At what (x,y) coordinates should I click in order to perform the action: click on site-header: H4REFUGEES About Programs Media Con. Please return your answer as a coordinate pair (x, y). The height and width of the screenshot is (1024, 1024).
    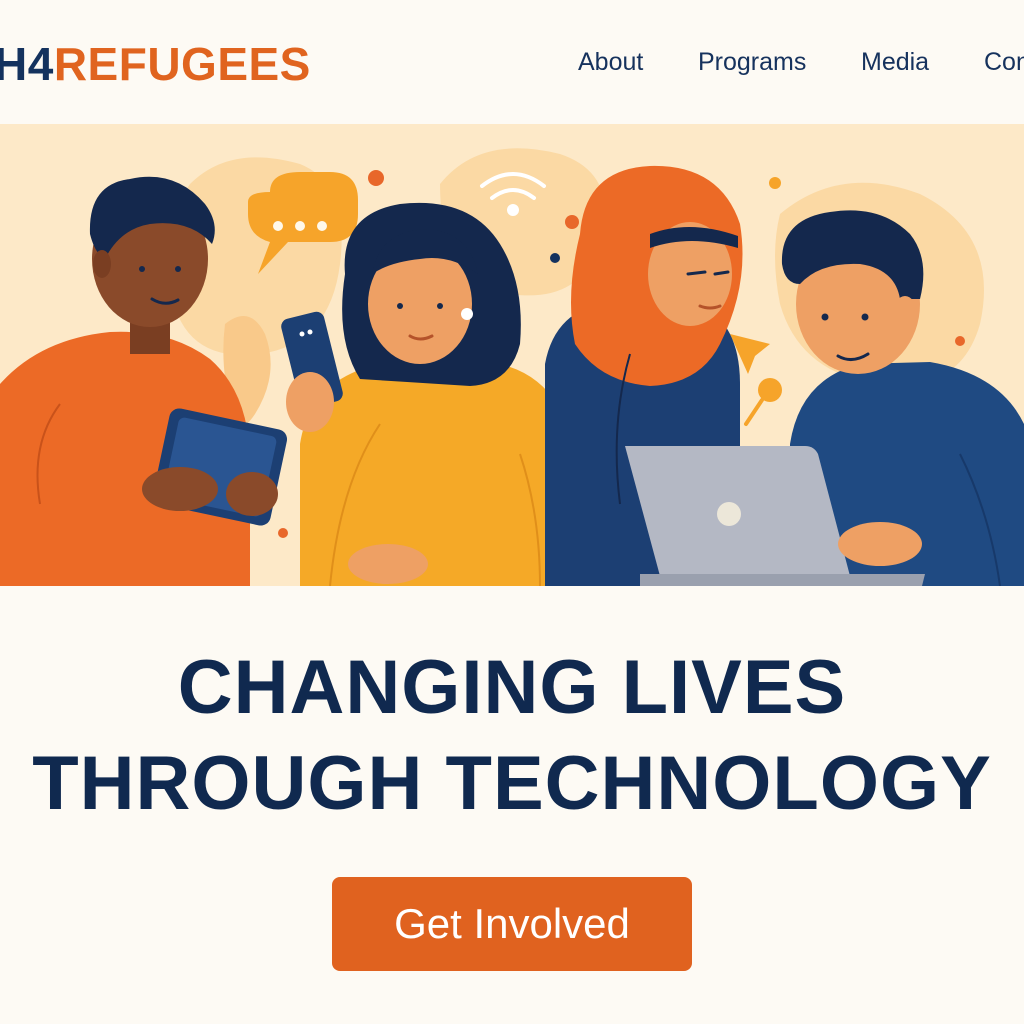
    Looking at the image, I should click on (512, 62).